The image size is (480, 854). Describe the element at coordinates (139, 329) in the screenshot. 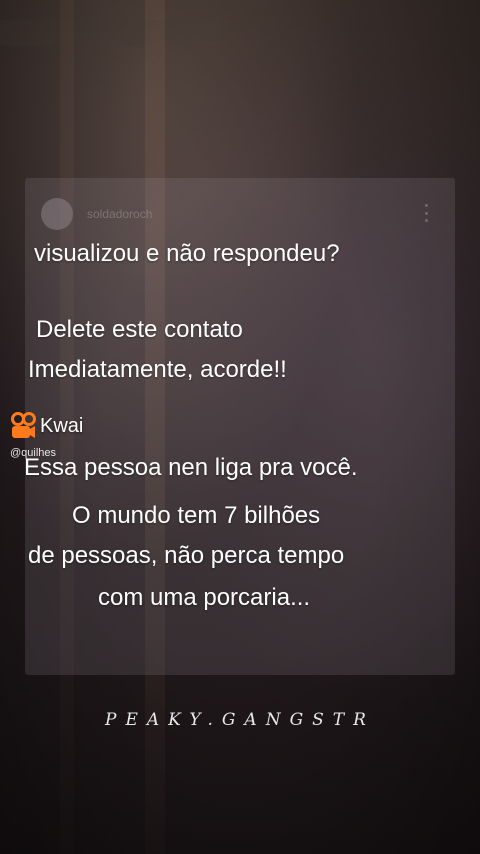

I see `post-line-delete: Delete este contato` at that location.